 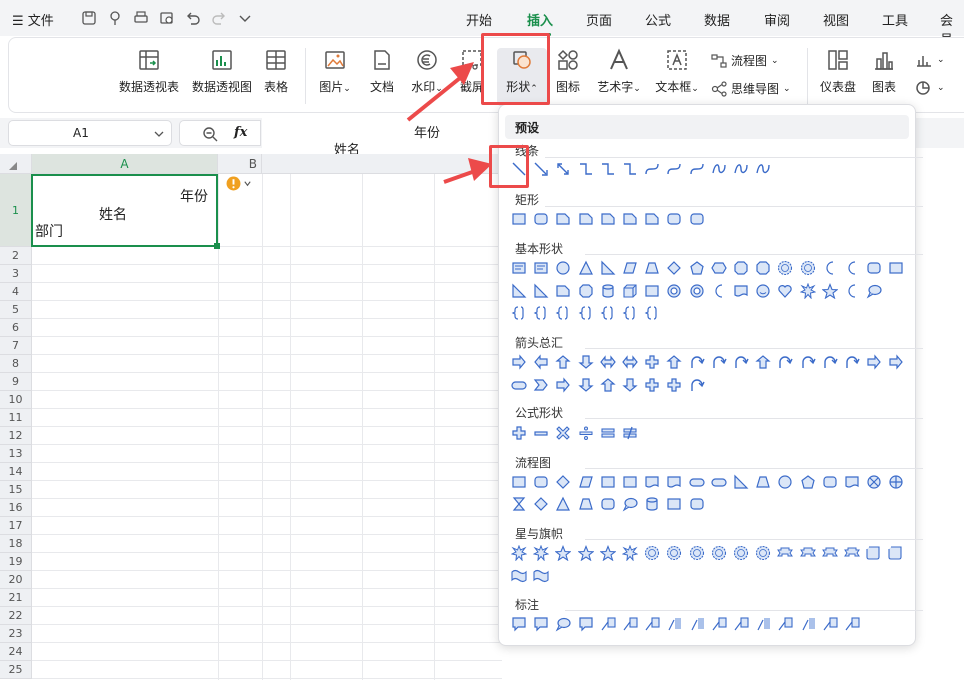 I want to click on textbox-button: 文本框⌄, so click(x=677, y=71).